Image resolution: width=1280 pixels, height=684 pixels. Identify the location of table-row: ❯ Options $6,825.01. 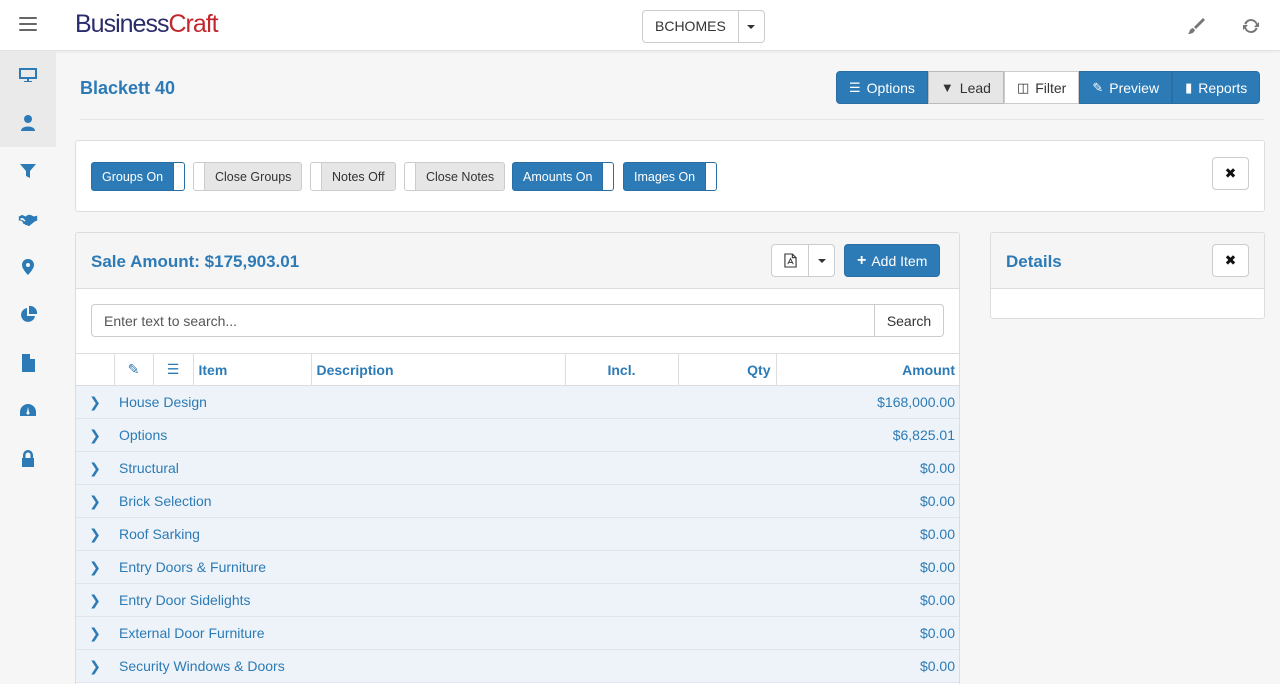
(517, 435).